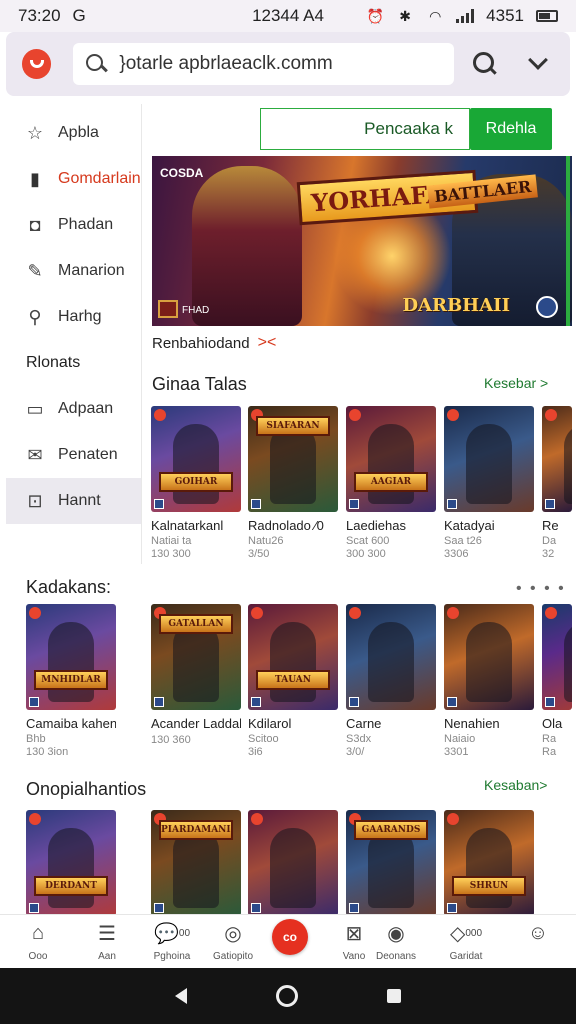 Image resolution: width=576 pixels, height=1024 pixels. I want to click on game-tile: Re Da 32, so click(557, 483).